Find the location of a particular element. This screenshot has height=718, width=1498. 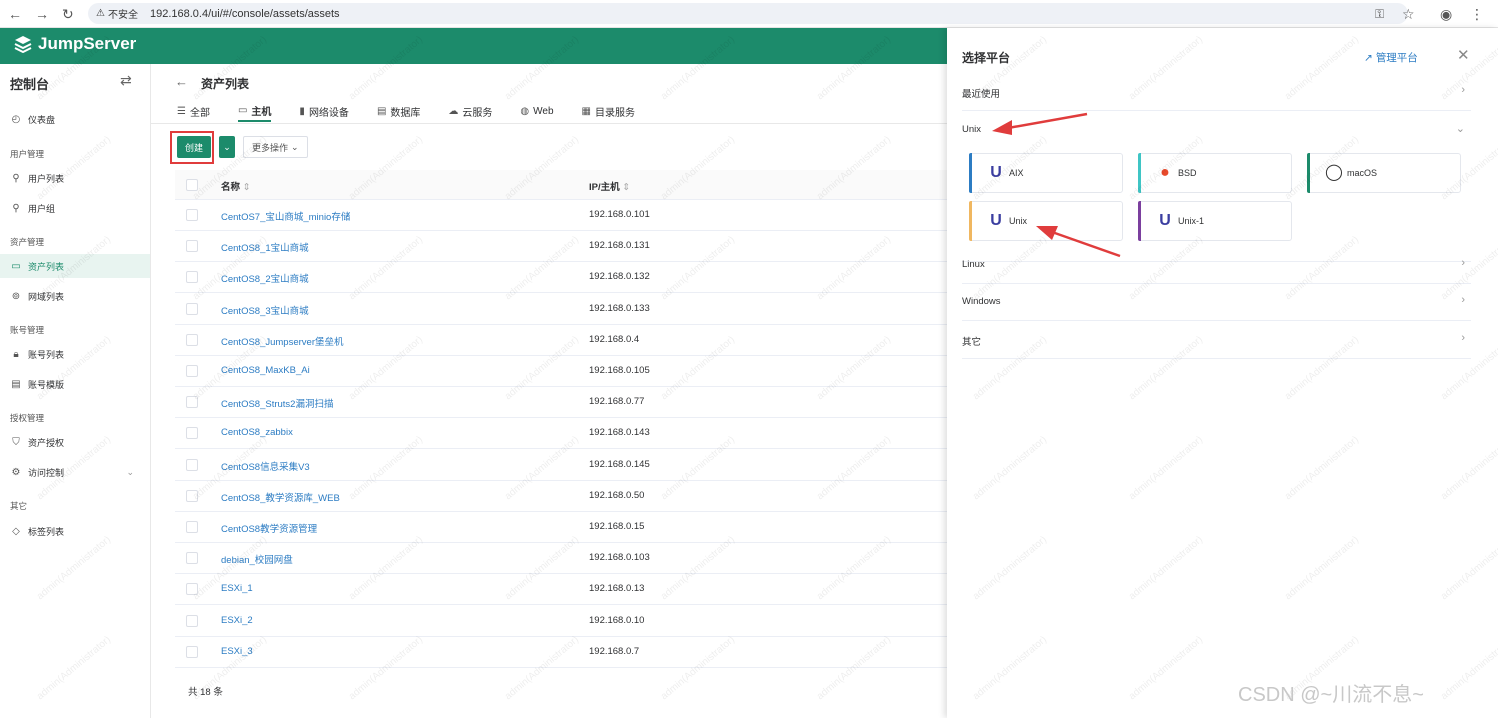

annotation-arrows is located at coordinates (1056, 185).